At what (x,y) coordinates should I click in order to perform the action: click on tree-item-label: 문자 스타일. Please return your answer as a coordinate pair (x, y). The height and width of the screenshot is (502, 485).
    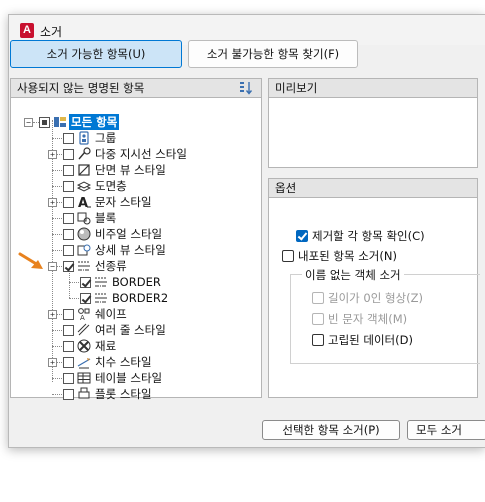
    Looking at the image, I should click on (123, 202).